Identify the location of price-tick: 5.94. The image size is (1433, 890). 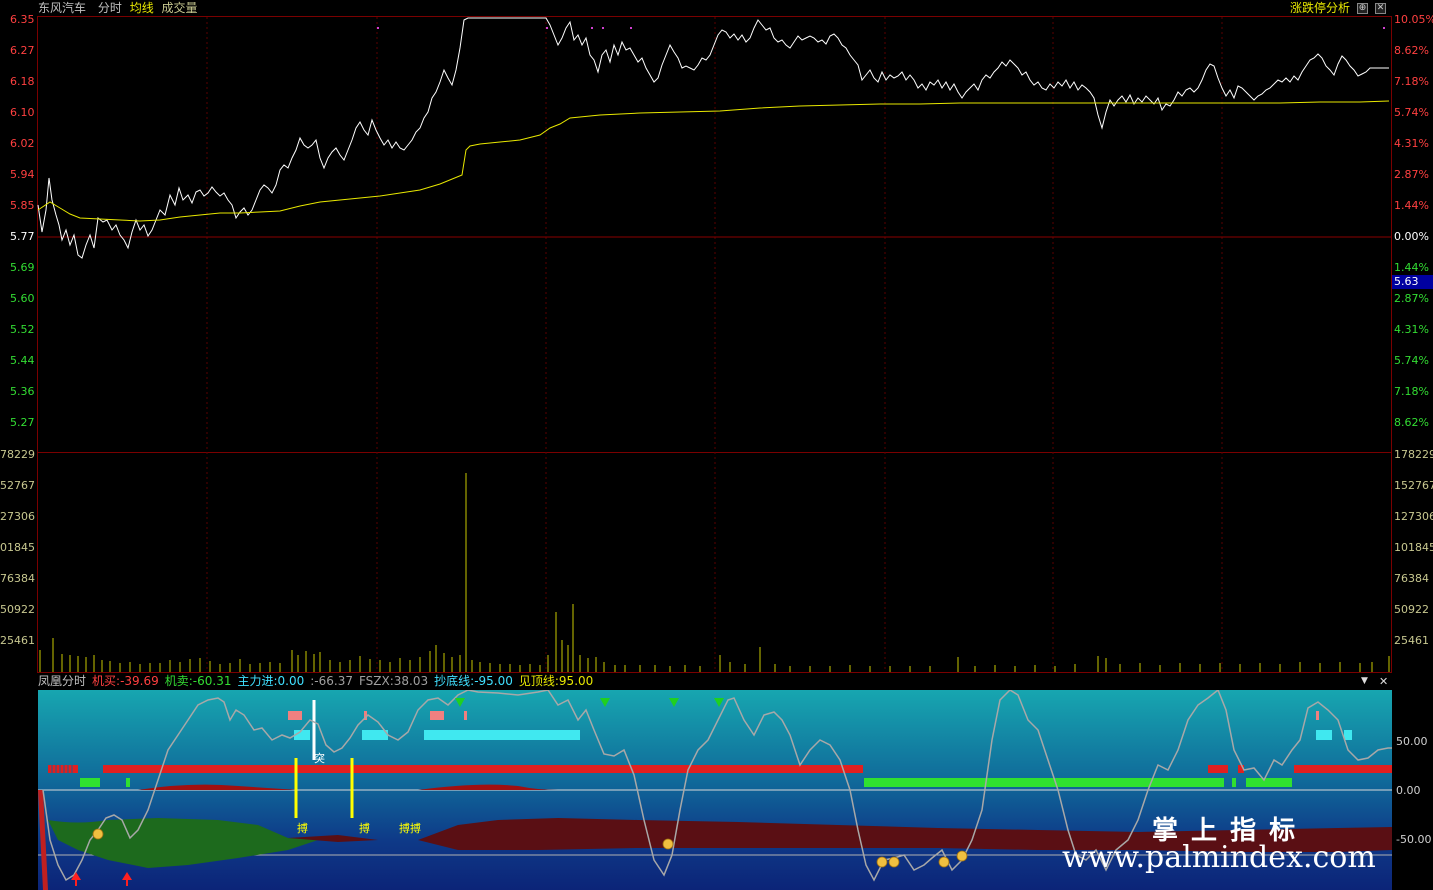
(22, 174).